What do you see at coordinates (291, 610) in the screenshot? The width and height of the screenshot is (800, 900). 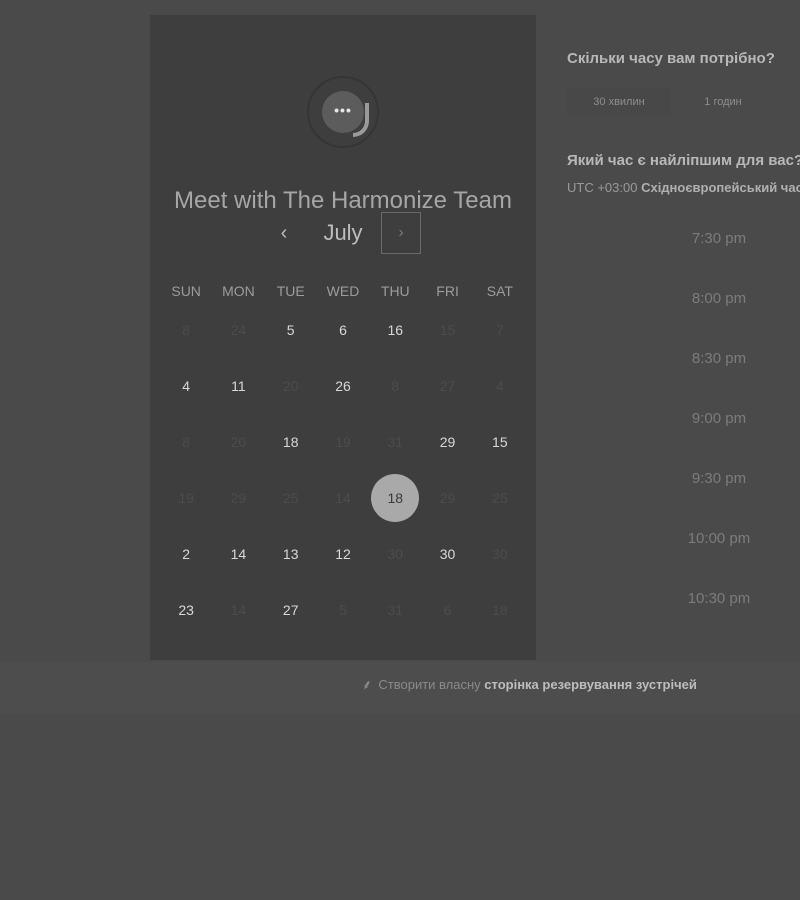 I see `calendar-day: 27` at bounding box center [291, 610].